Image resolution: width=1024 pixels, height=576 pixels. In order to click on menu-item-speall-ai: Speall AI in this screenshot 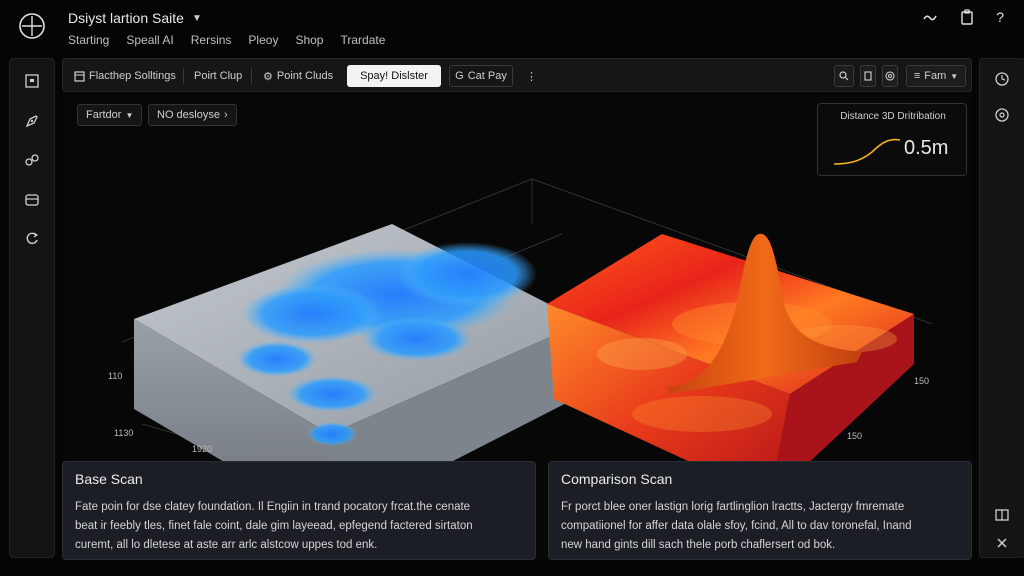, I will do `click(149, 40)`.